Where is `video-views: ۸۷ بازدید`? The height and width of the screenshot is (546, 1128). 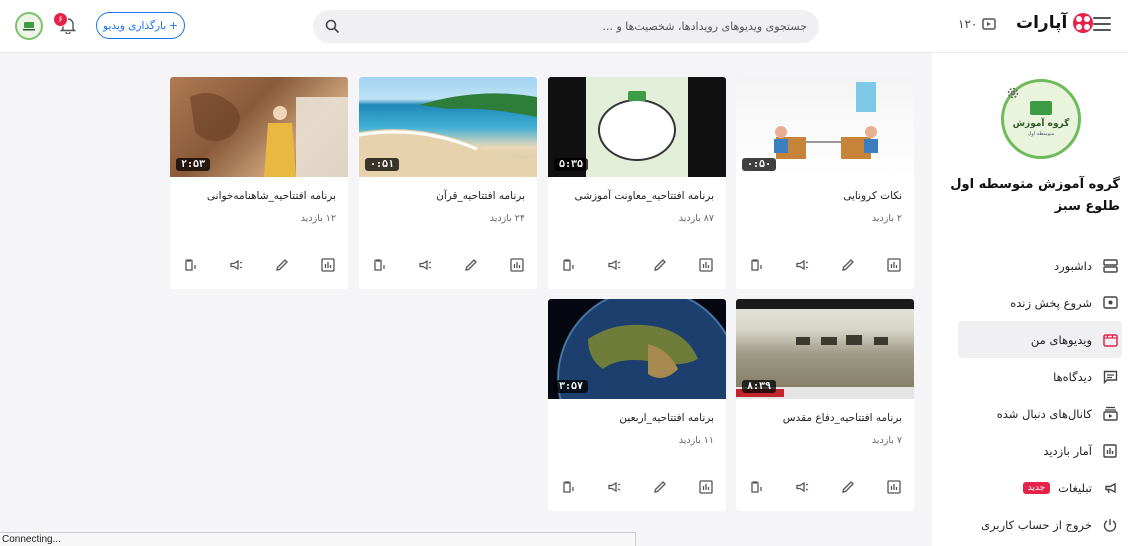 video-views: ۸۷ بازدید is located at coordinates (696, 218).